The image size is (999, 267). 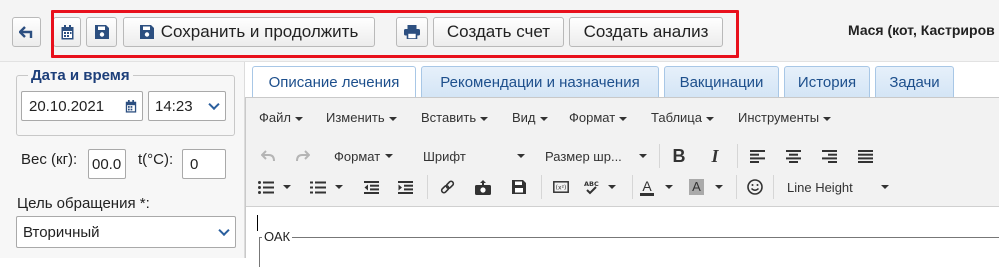 I want to click on visit-purpose-select: Вторичный, so click(x=126, y=232).